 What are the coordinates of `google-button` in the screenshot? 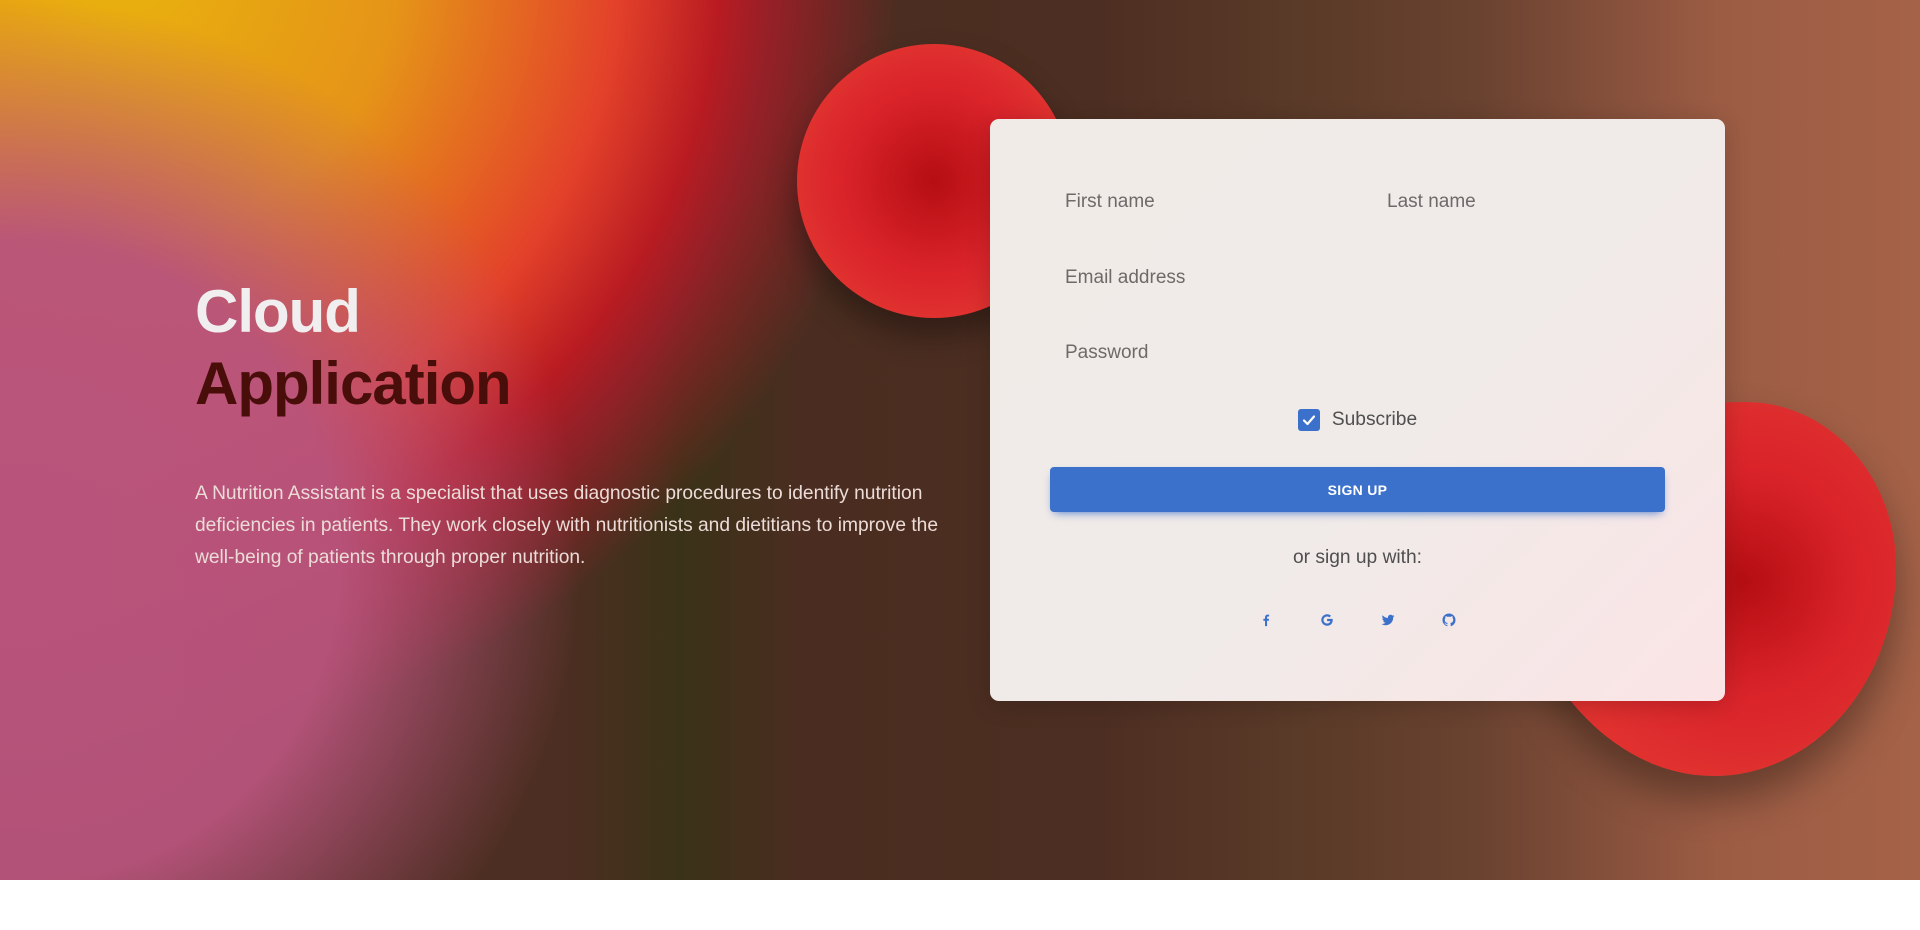 It's located at (1327, 619).